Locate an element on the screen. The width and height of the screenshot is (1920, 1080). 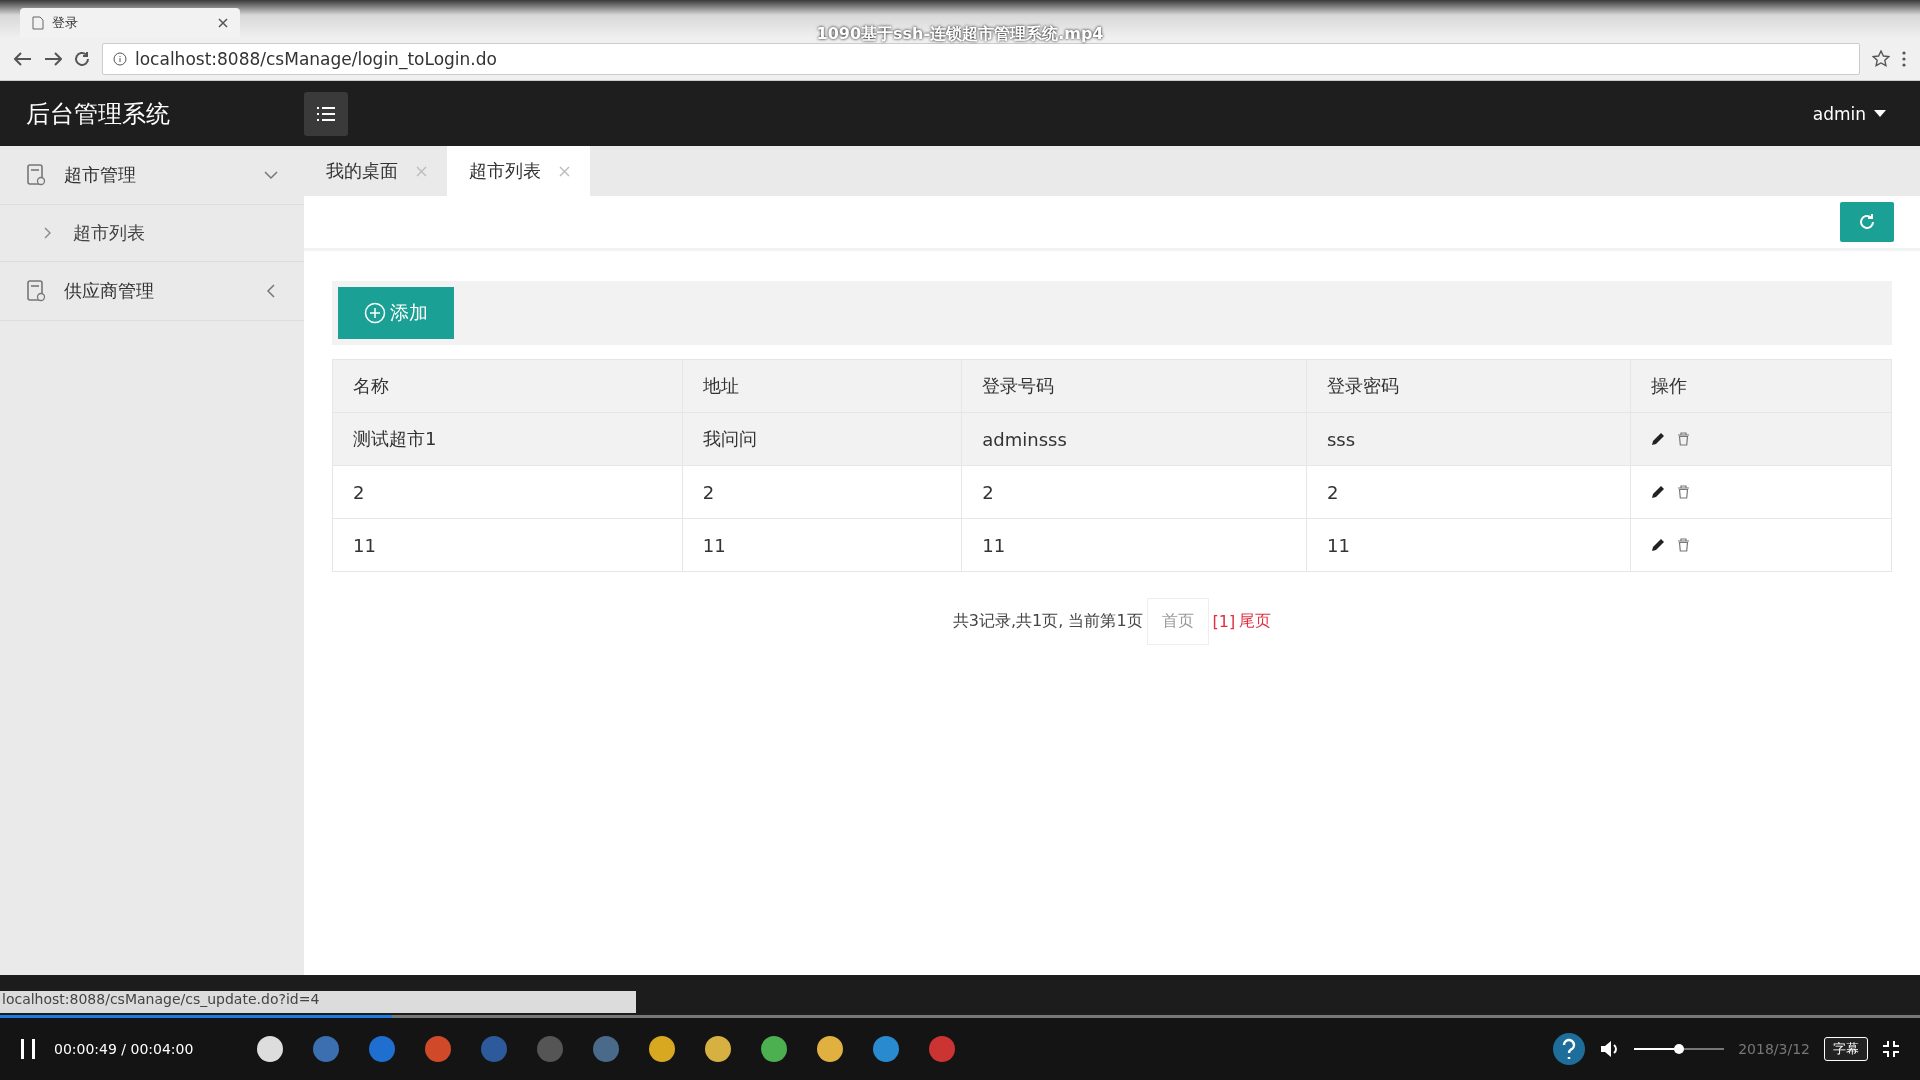
column-header: 登录密码 is located at coordinates (1468, 386).